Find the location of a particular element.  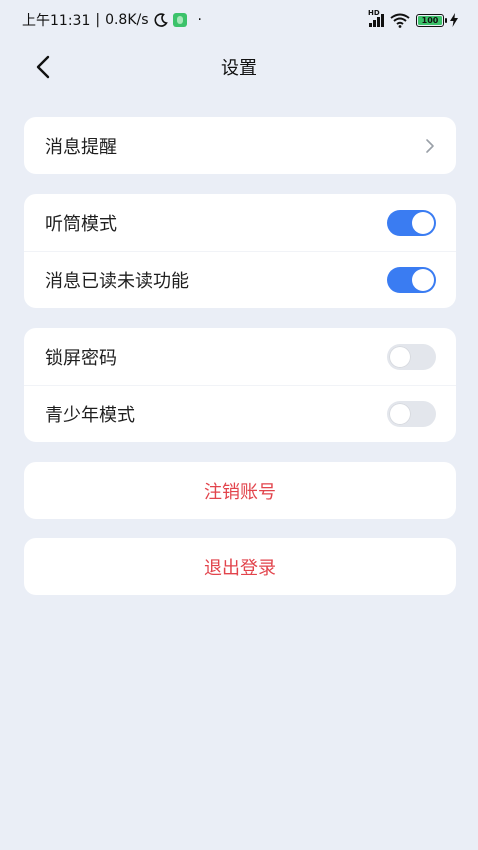

charging-icon is located at coordinates (454, 20).